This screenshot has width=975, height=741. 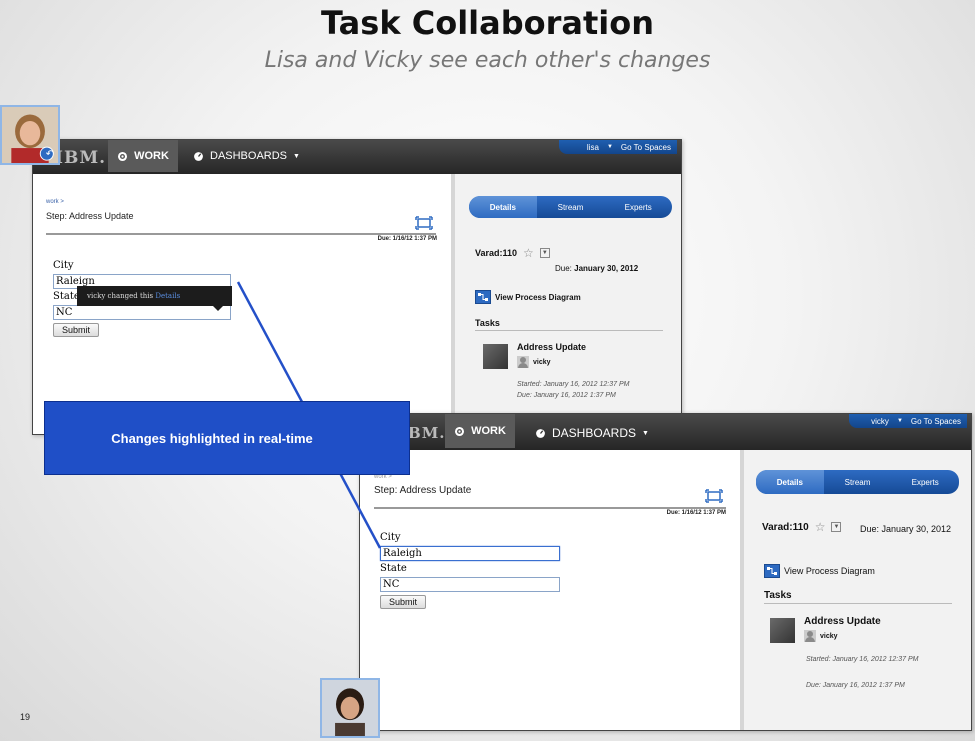 I want to click on address-form: City Raleigh State NC Submit, so click(x=470, y=570).